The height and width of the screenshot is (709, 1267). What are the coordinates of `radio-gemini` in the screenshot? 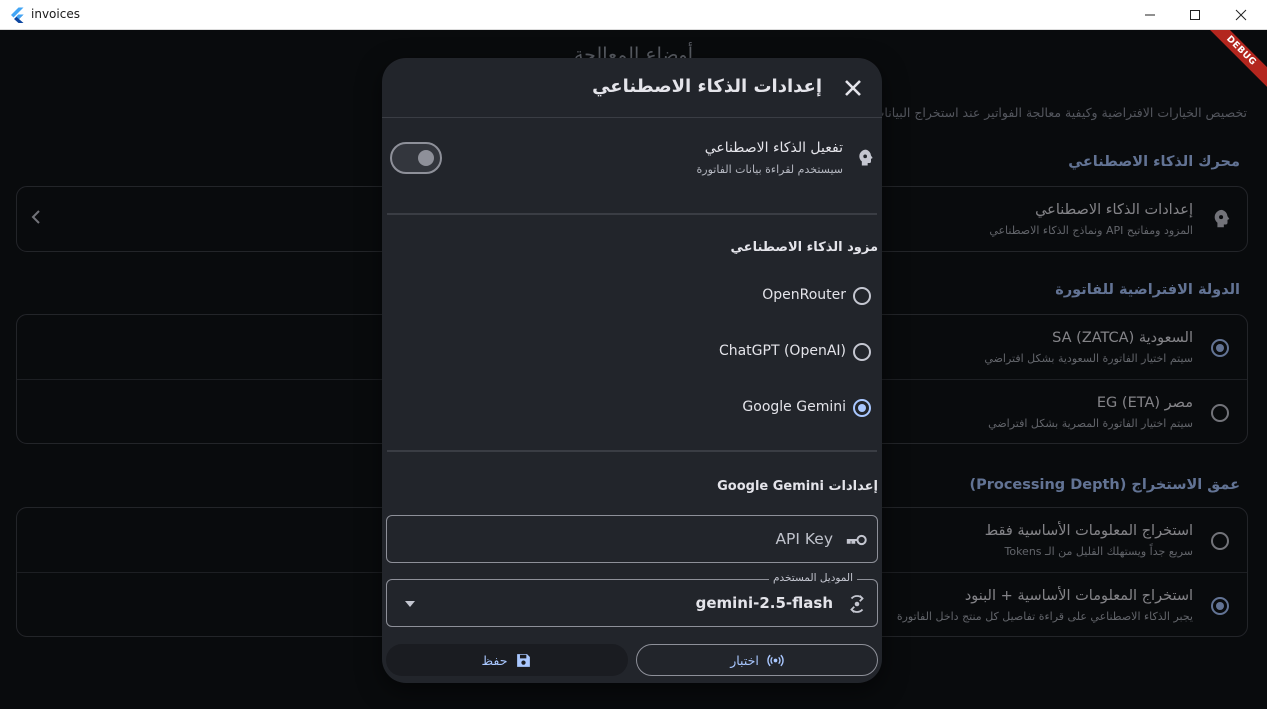 It's located at (862, 408).